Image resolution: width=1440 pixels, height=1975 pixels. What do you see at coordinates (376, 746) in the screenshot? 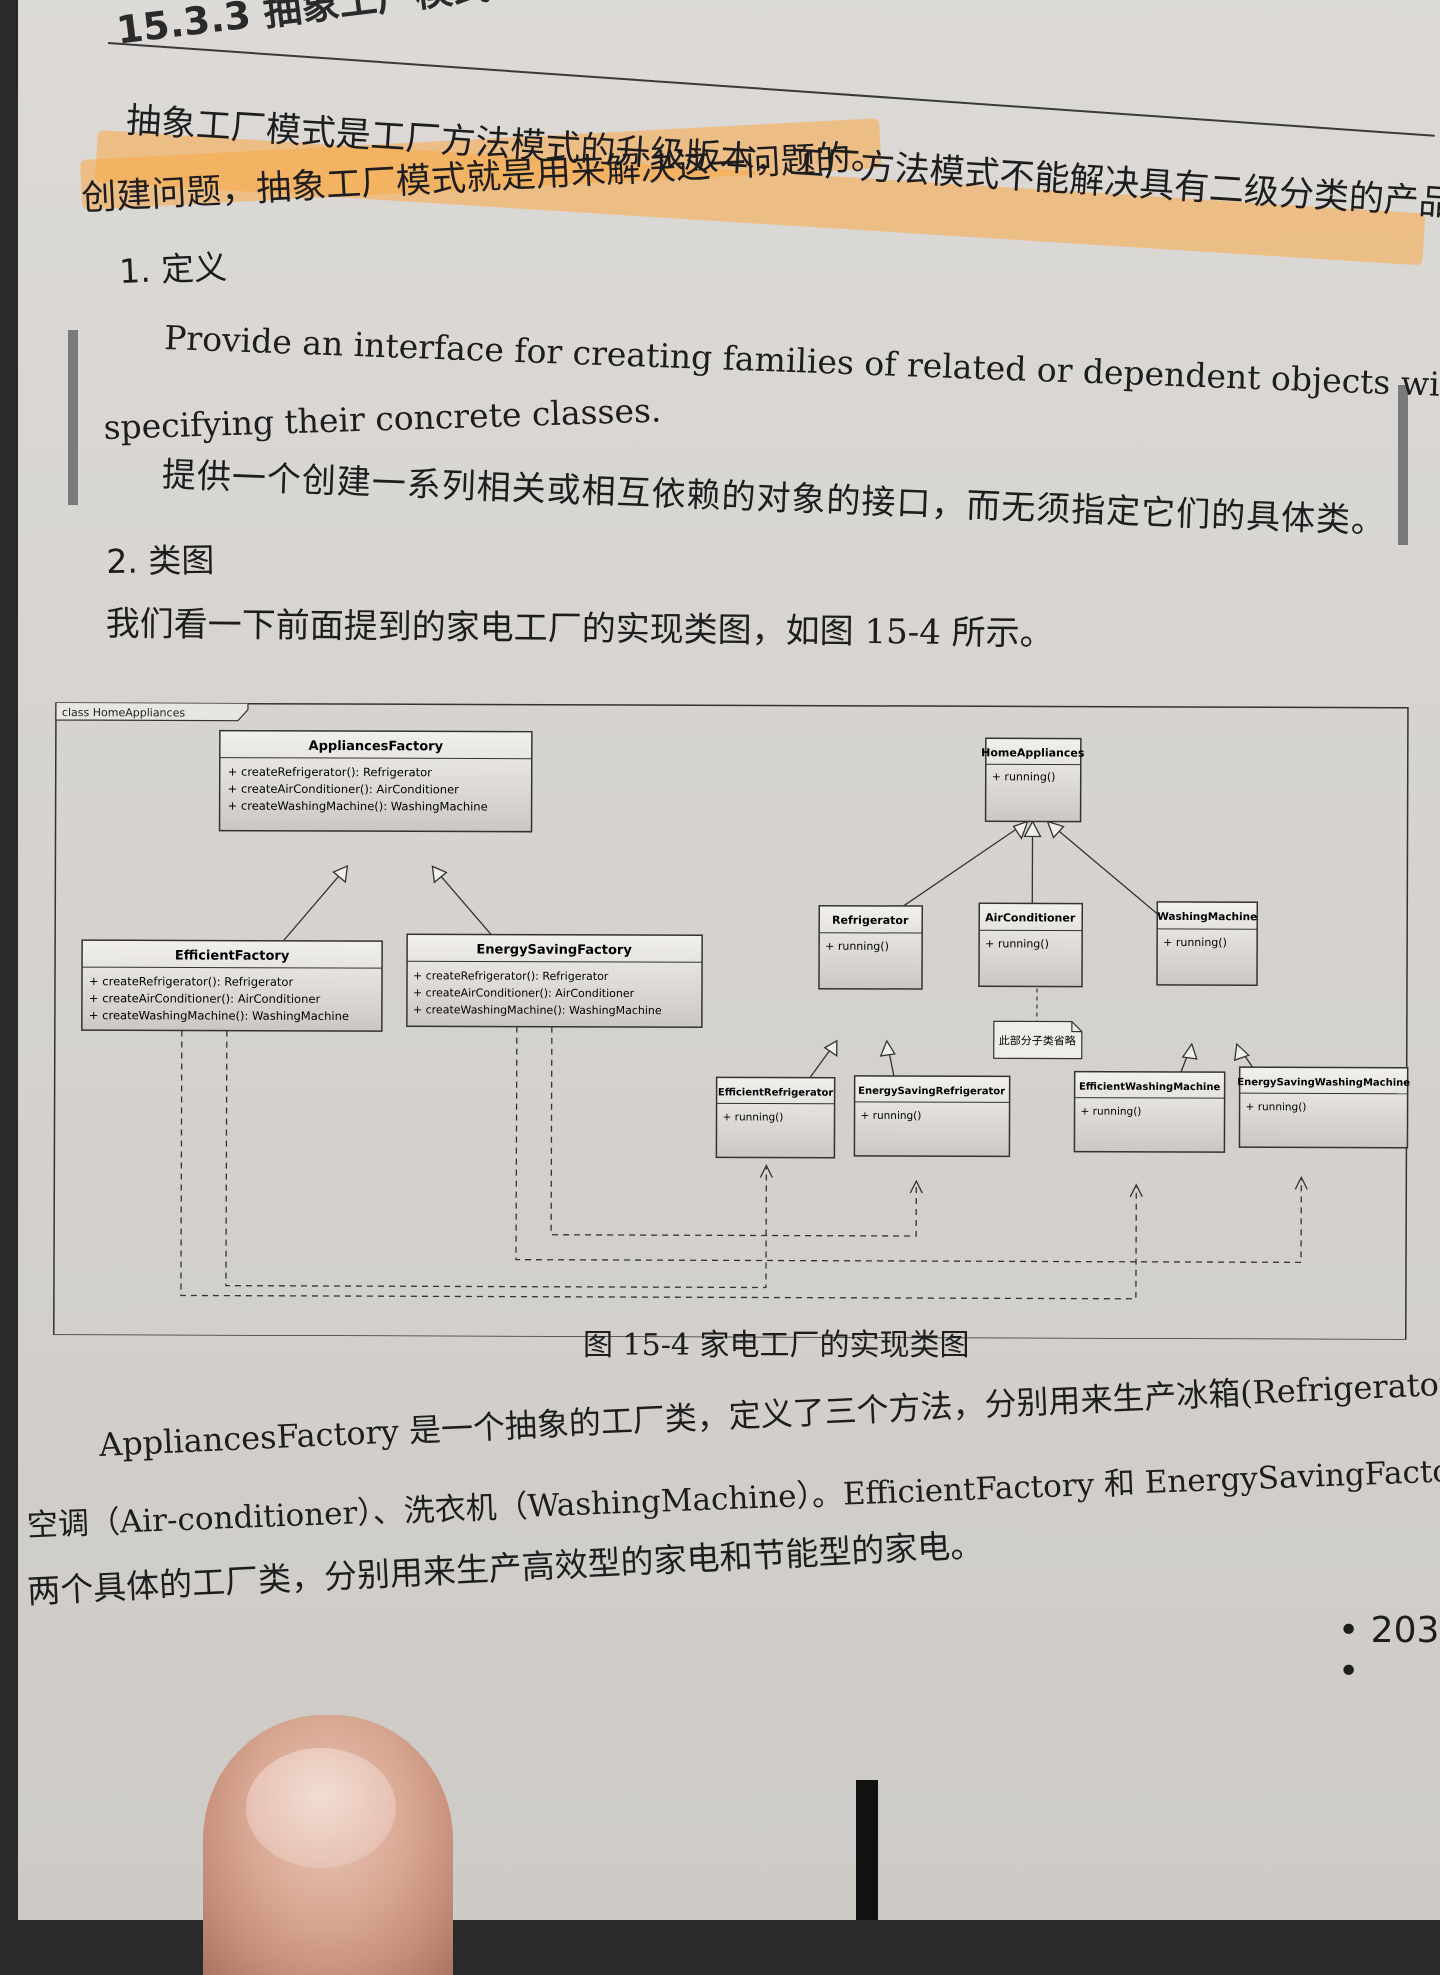
I see `class-name: AppliancesFactory` at bounding box center [376, 746].